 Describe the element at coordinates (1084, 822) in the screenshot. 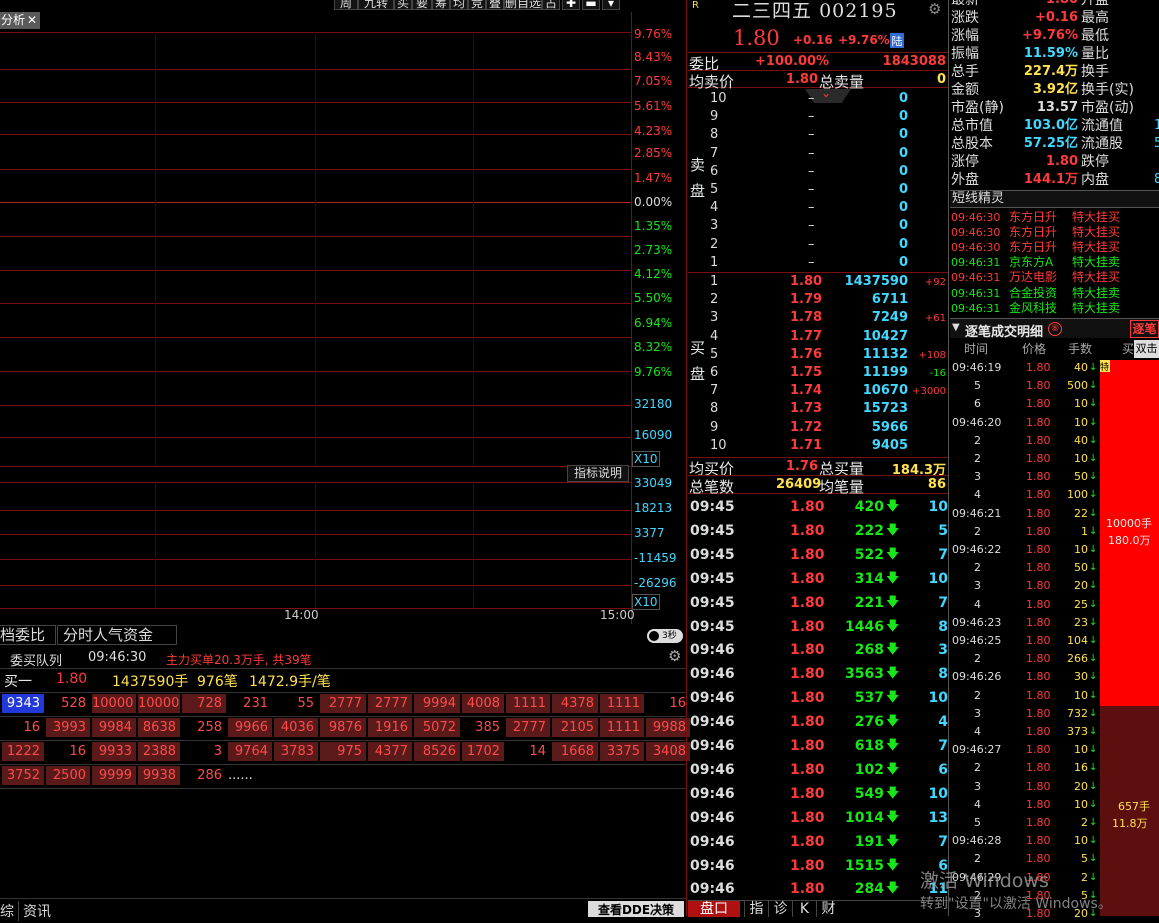

I see `detail-volume: 2` at that location.